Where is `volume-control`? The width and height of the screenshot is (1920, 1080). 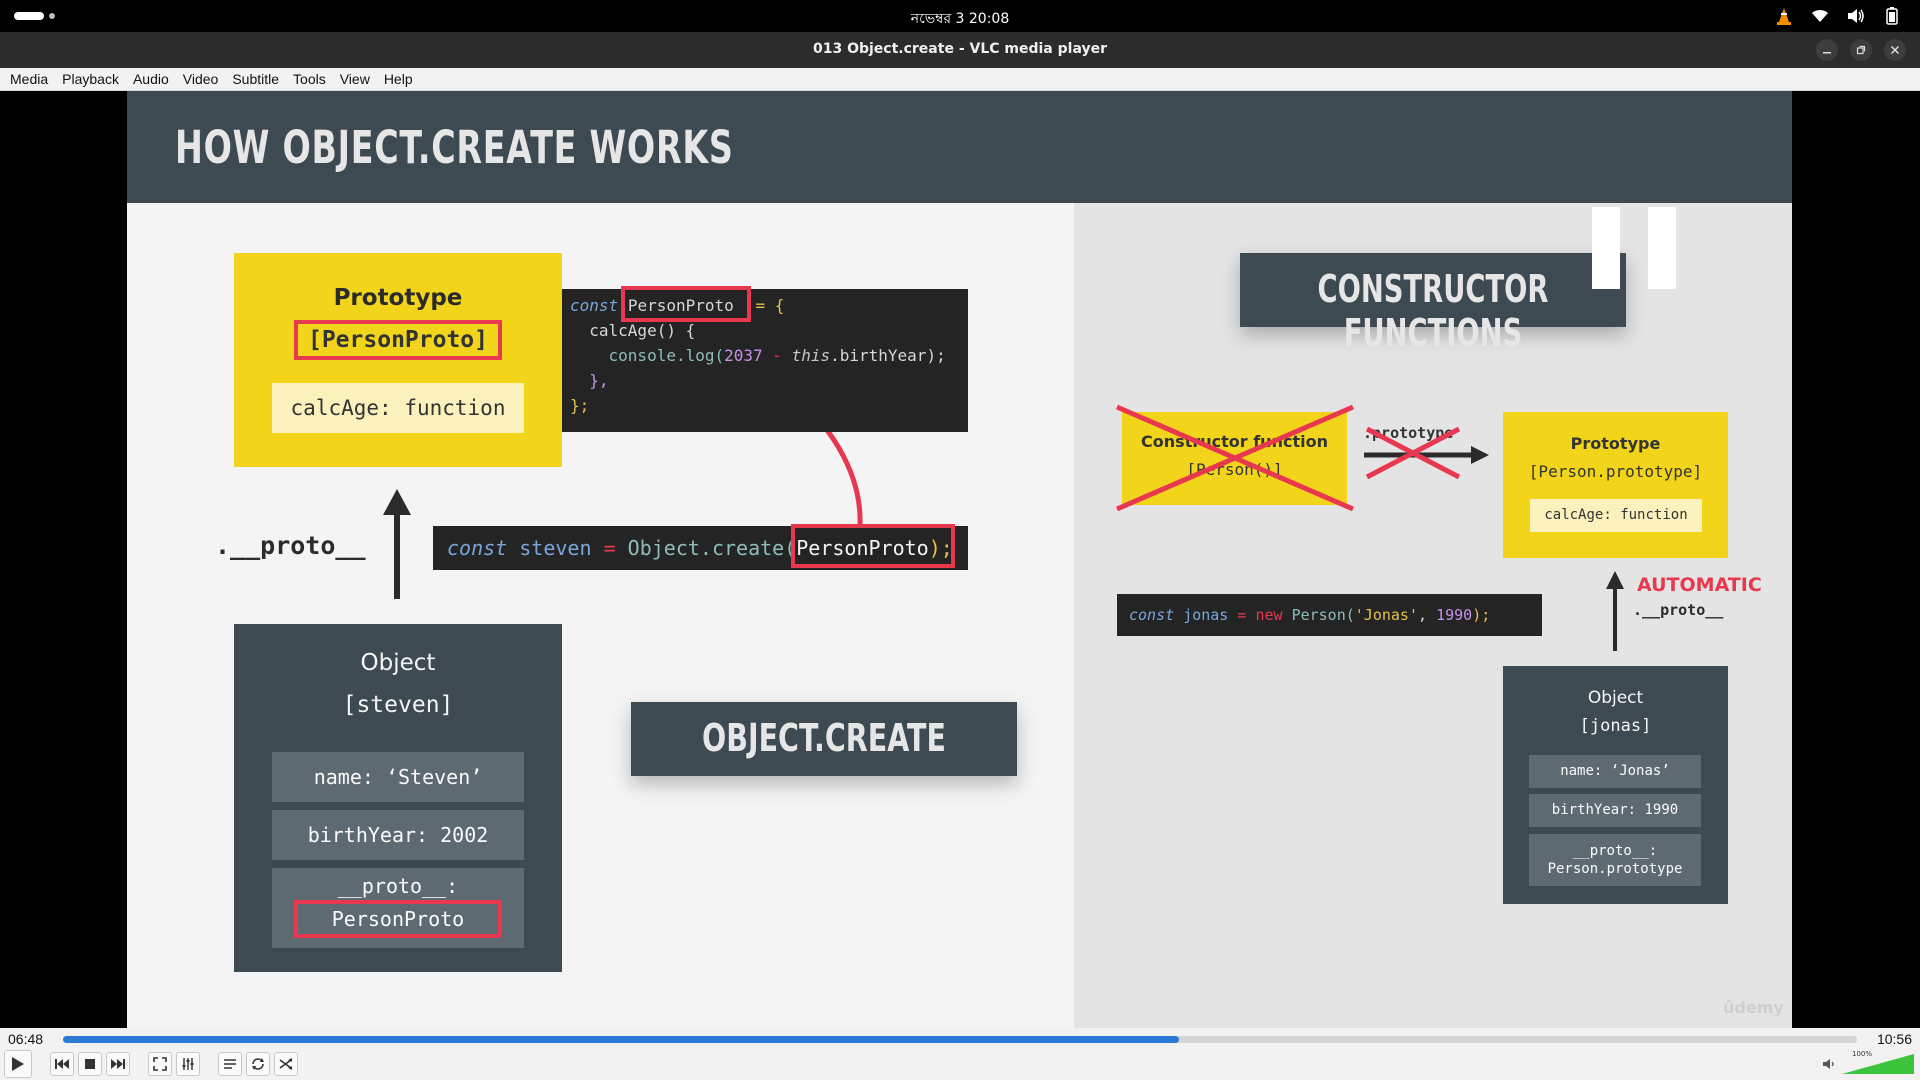
volume-control is located at coordinates (1868, 1064).